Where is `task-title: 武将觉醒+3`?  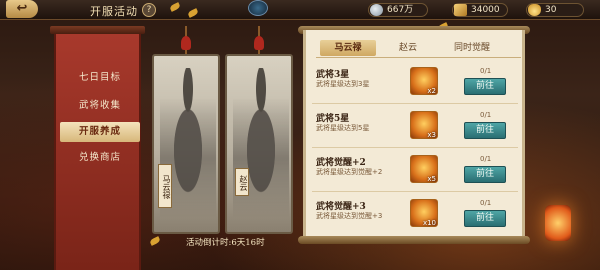
task-title: 武将觉醒+3 is located at coordinates (341, 207).